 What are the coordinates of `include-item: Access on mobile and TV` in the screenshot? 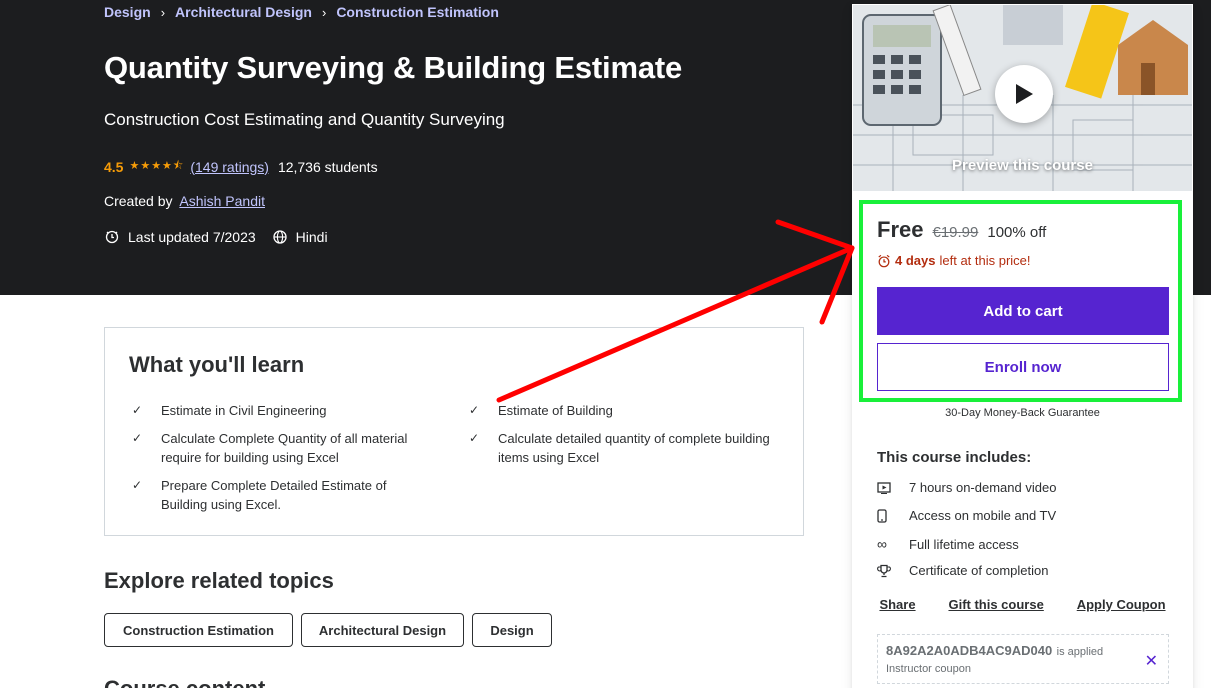 It's located at (966, 515).